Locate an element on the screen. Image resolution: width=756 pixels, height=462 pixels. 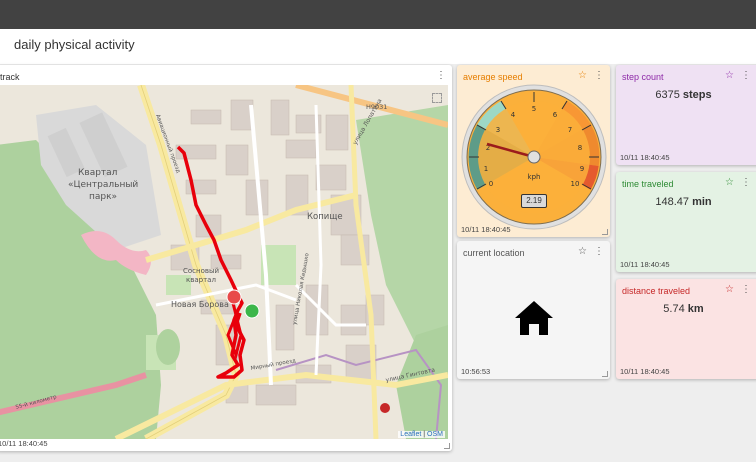
map-label-kvartal2: квартал is located at coordinates (201, 280).